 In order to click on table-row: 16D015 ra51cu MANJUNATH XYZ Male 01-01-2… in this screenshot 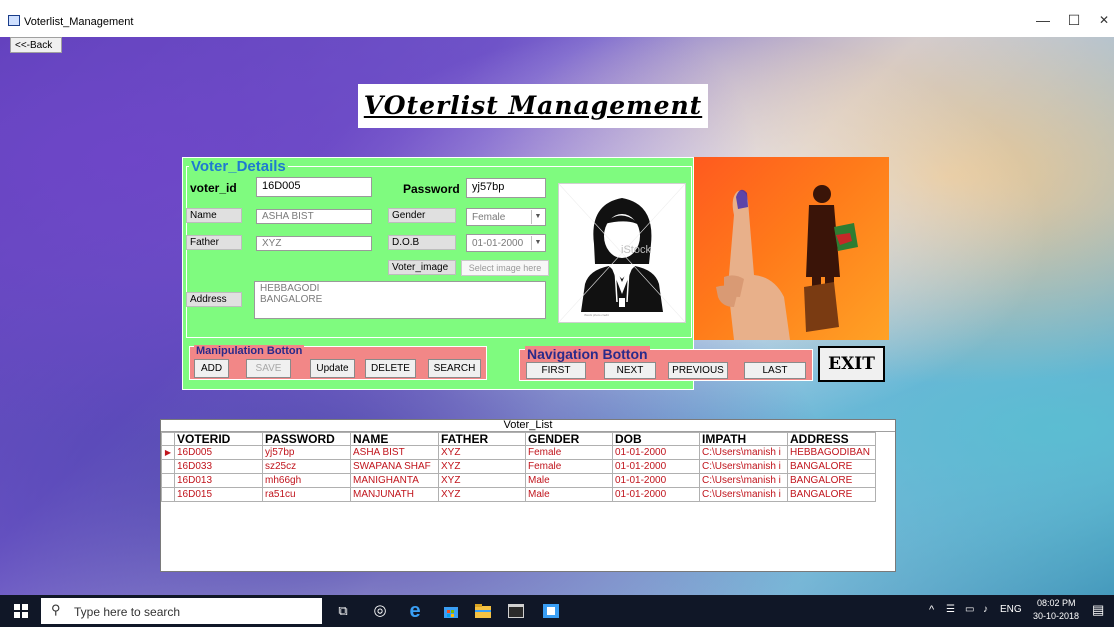, I will do `click(518, 494)`.